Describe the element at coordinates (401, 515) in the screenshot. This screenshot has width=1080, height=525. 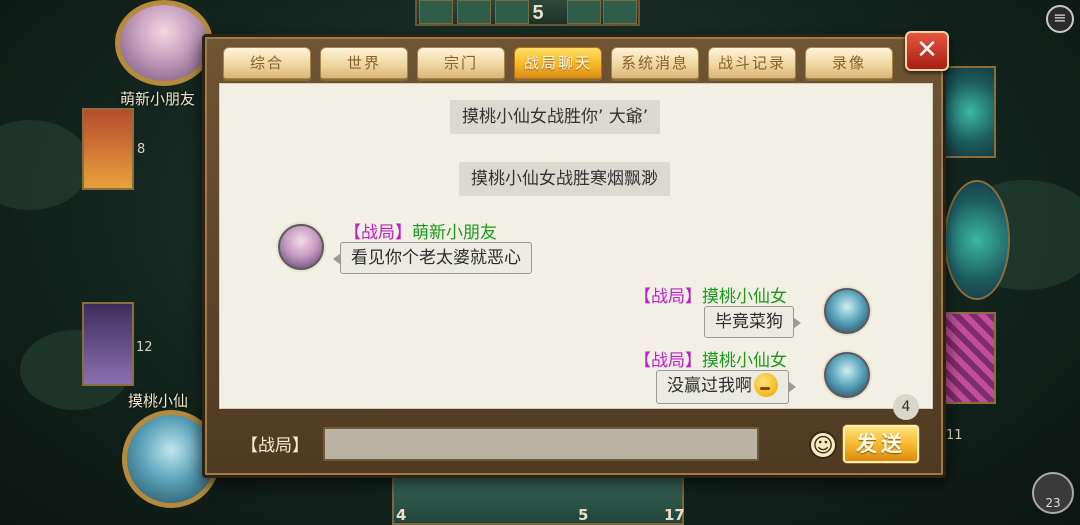
I see `hand-card-count: 4` at that location.